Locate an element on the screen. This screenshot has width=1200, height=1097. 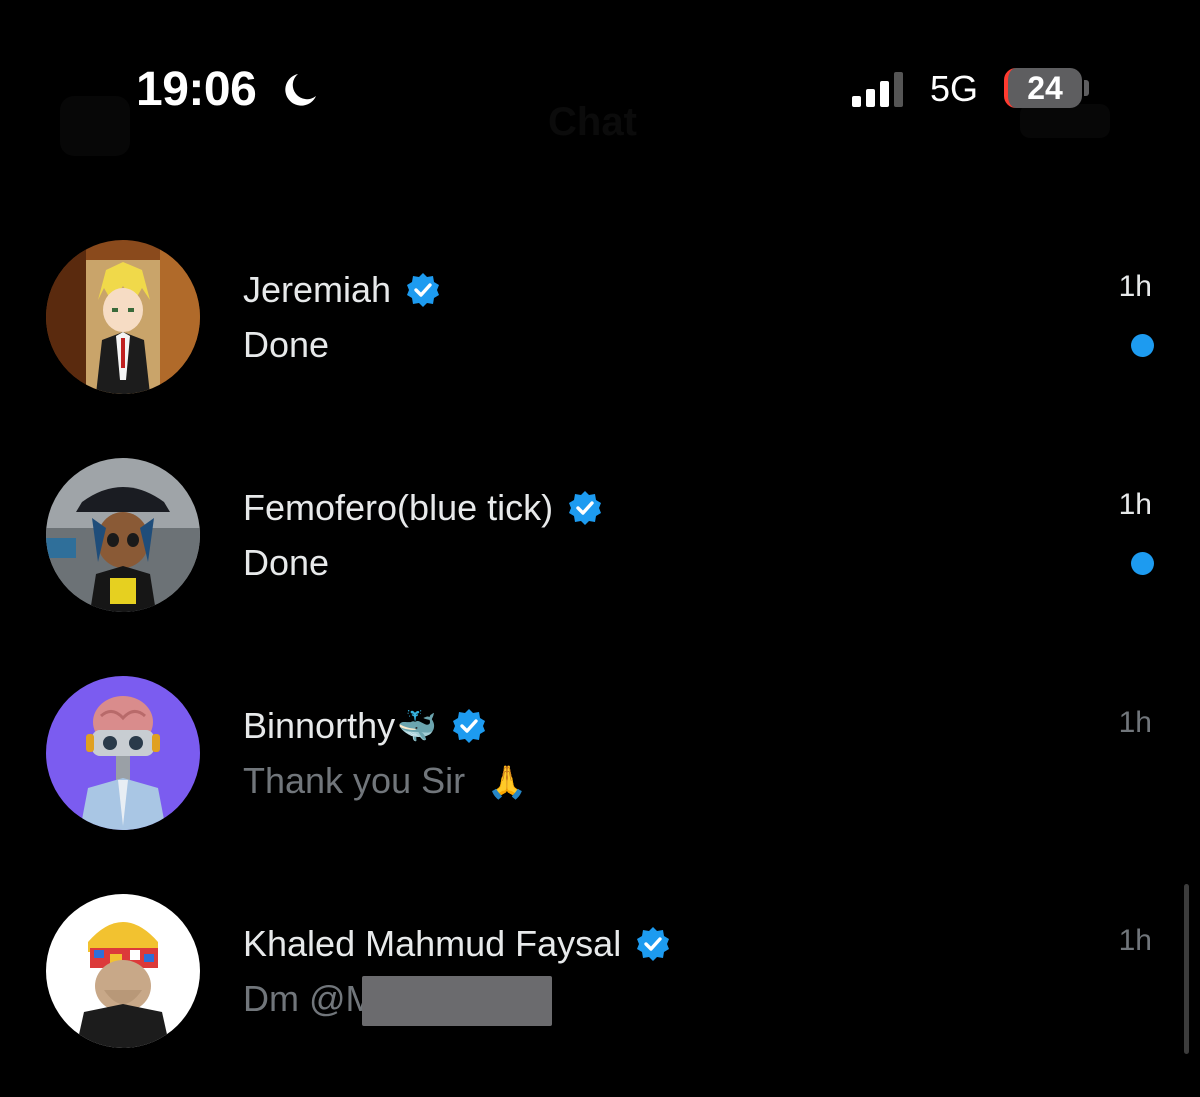
message-preview: Thank you Sir 🙏 is located at coordinates (385, 781).